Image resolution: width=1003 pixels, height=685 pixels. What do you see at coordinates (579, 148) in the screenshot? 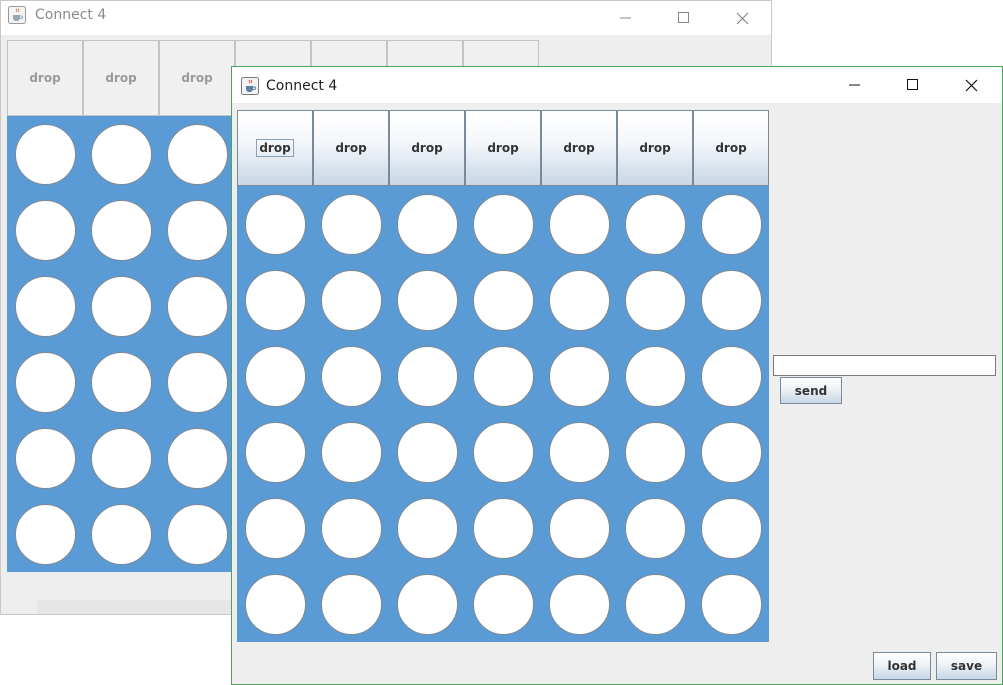
I see `drop-button-column-5: drop` at bounding box center [579, 148].